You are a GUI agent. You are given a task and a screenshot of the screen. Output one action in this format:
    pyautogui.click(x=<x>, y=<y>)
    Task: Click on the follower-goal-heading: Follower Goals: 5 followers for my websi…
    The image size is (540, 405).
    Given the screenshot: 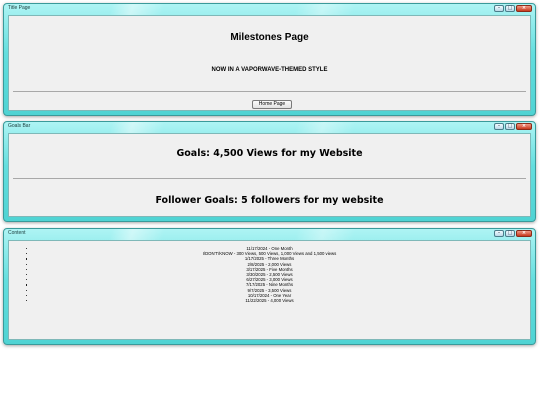 What is the action you would take?
    pyautogui.click(x=269, y=200)
    